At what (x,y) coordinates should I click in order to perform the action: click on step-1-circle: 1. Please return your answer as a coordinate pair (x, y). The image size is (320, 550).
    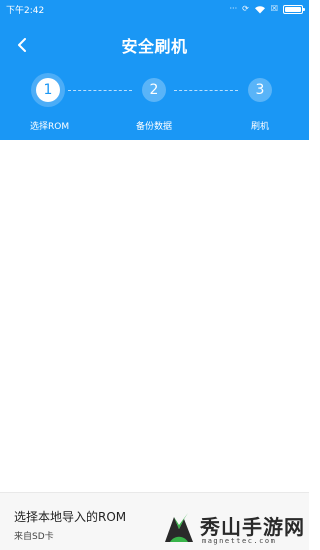
    Looking at the image, I should click on (48, 90).